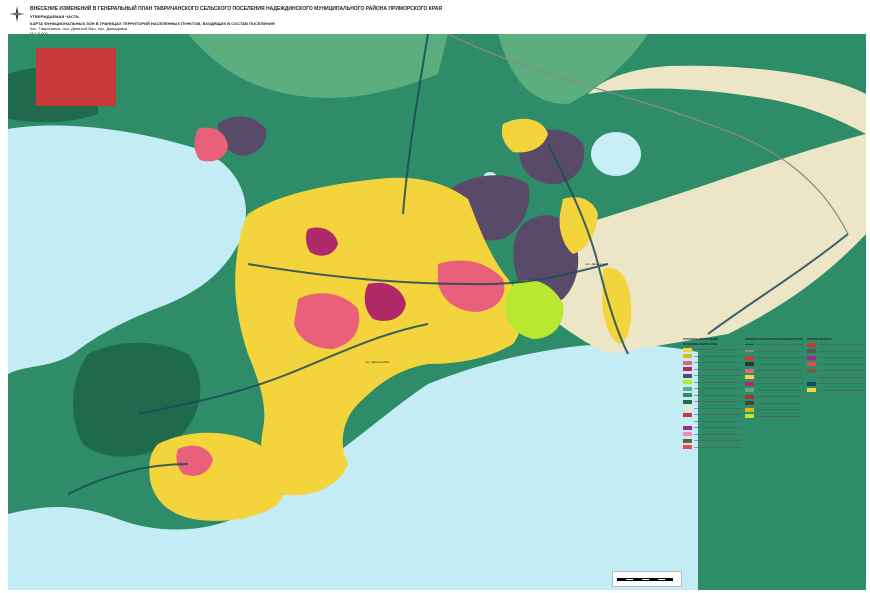 Image resolution: width=870 pixels, height=593 pixels. Describe the element at coordinates (819, 339) in the screenshot. I see `legend-heading: ПРОЧИЕ ОБЪЕКТЫ` at that location.